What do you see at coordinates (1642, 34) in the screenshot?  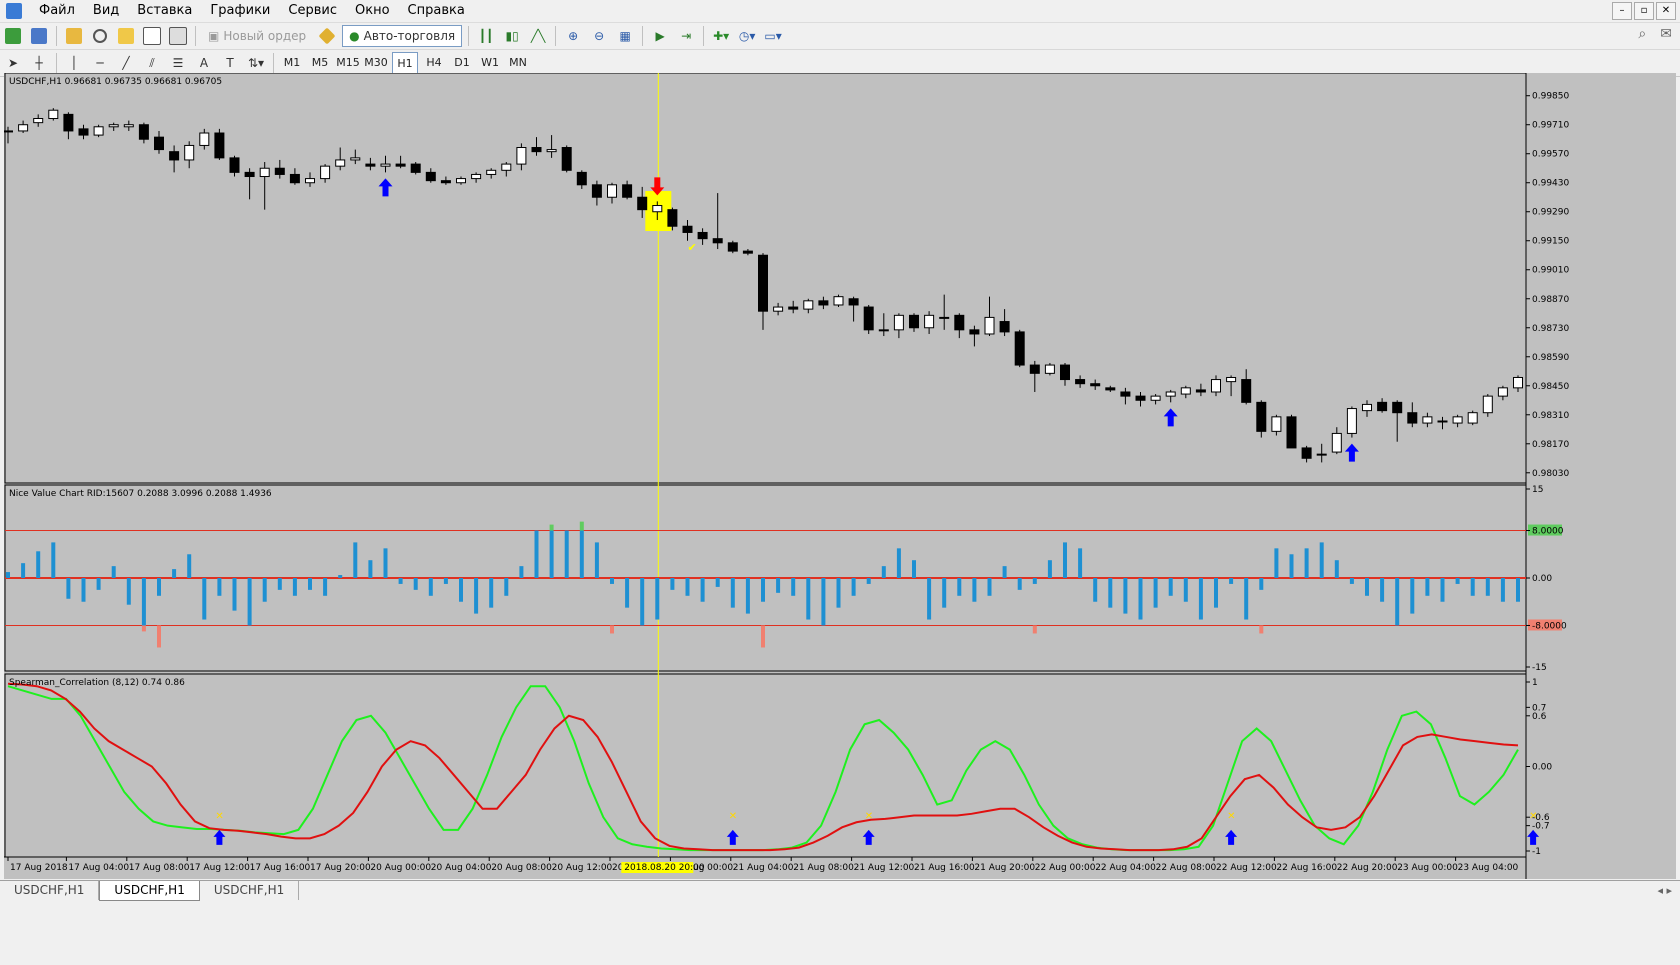 I see `search-icon: ⌕` at bounding box center [1642, 34].